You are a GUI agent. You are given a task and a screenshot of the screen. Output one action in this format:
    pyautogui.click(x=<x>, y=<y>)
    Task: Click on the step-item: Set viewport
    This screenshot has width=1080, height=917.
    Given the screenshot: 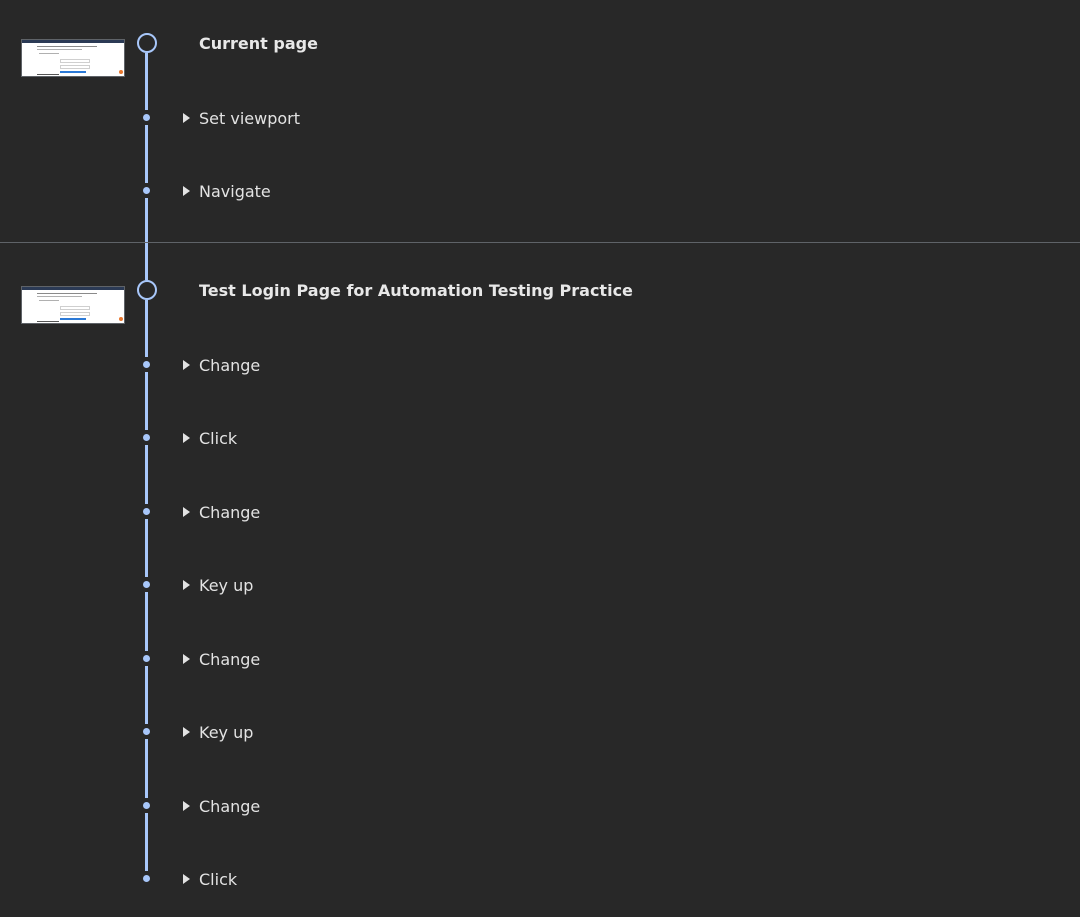 What is the action you would take?
    pyautogui.click(x=241, y=118)
    